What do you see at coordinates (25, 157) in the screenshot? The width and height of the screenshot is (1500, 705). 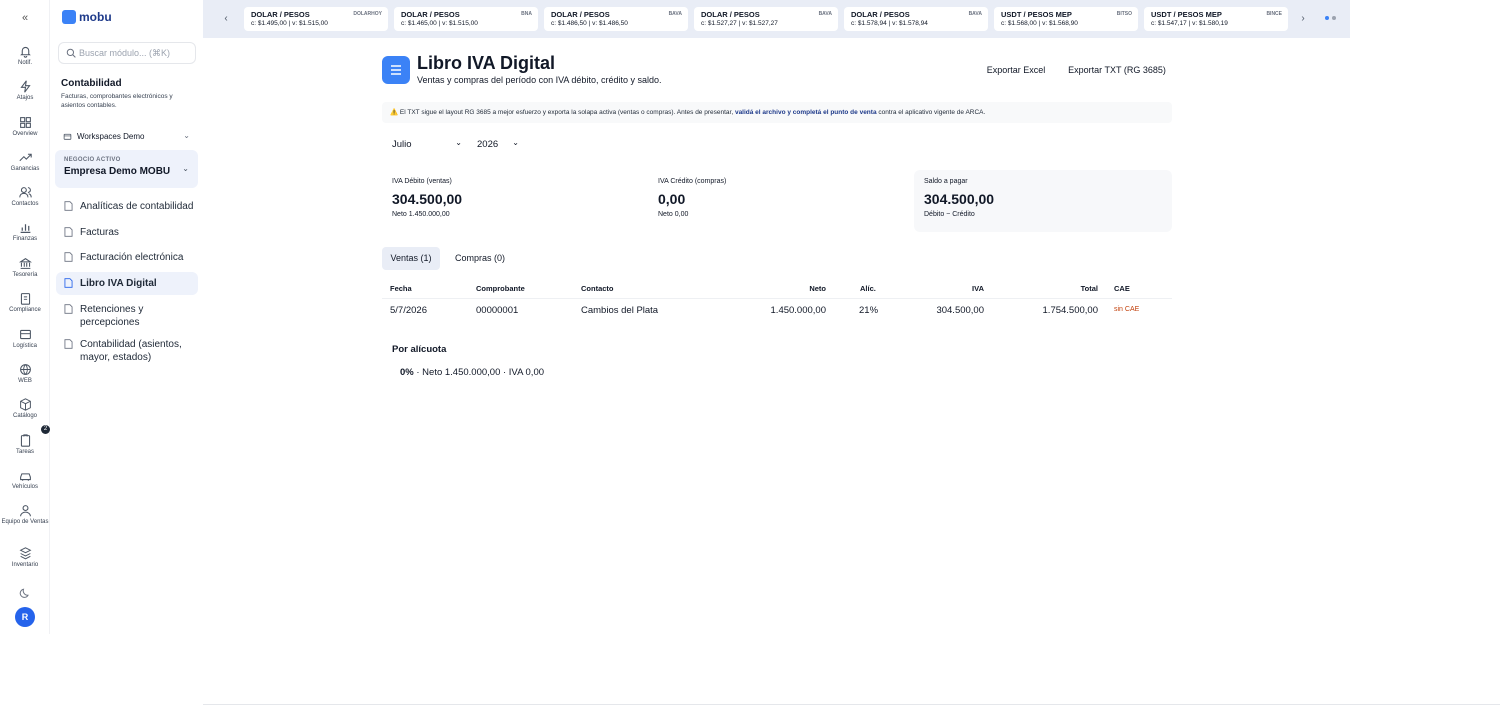 I see `trend-icon` at bounding box center [25, 157].